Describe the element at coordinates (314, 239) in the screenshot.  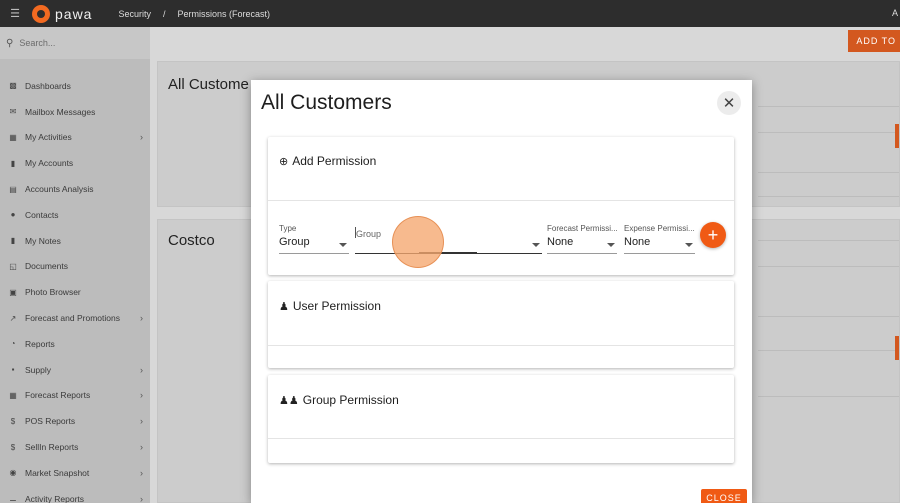
I see `type-select: Type Group` at that location.